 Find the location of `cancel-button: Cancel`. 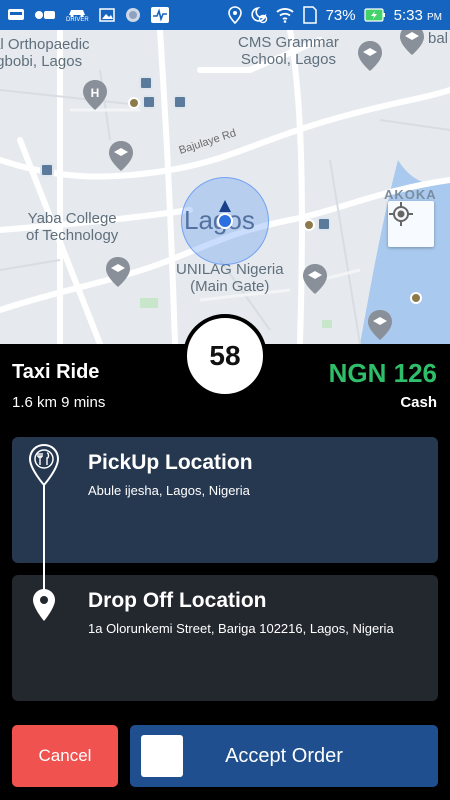

cancel-button: Cancel is located at coordinates (65, 756).